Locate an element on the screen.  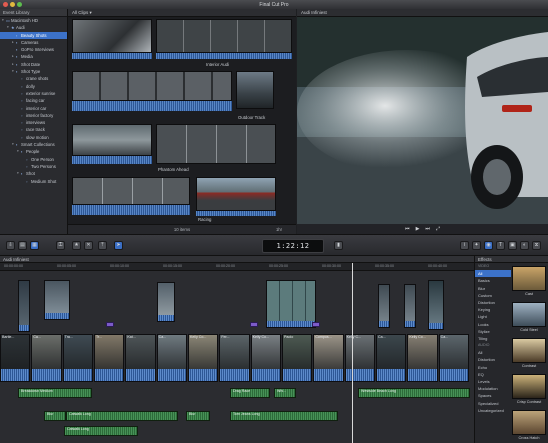
library-item: ▾ ▪ Shot Type is located at coordinates (33, 71).